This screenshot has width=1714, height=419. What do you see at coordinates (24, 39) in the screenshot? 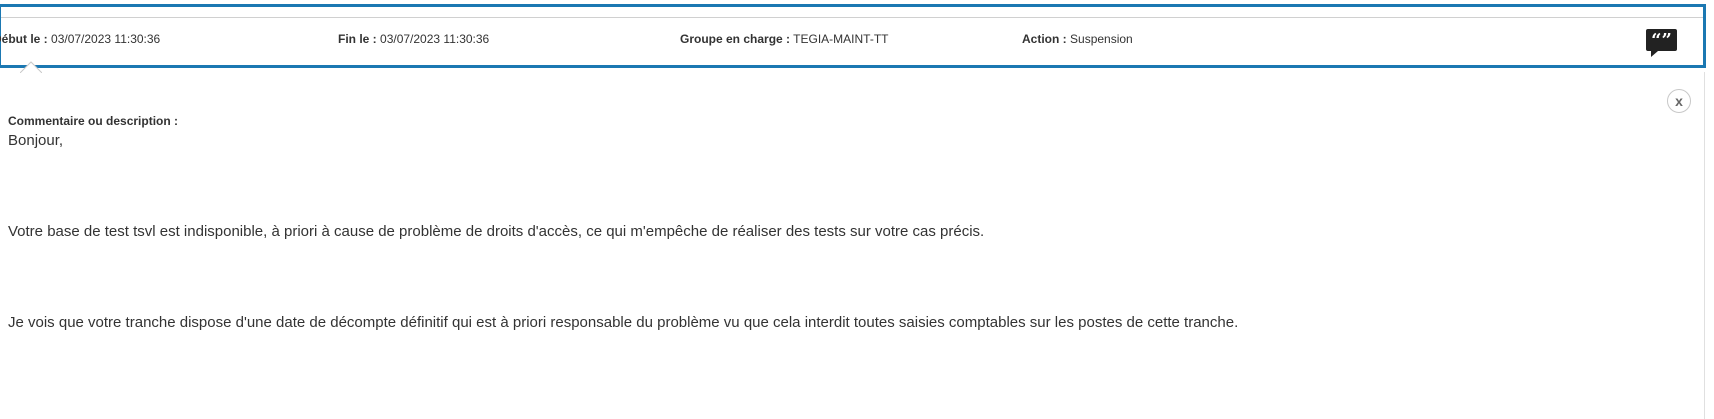
I see `debut-label: Début le :` at bounding box center [24, 39].